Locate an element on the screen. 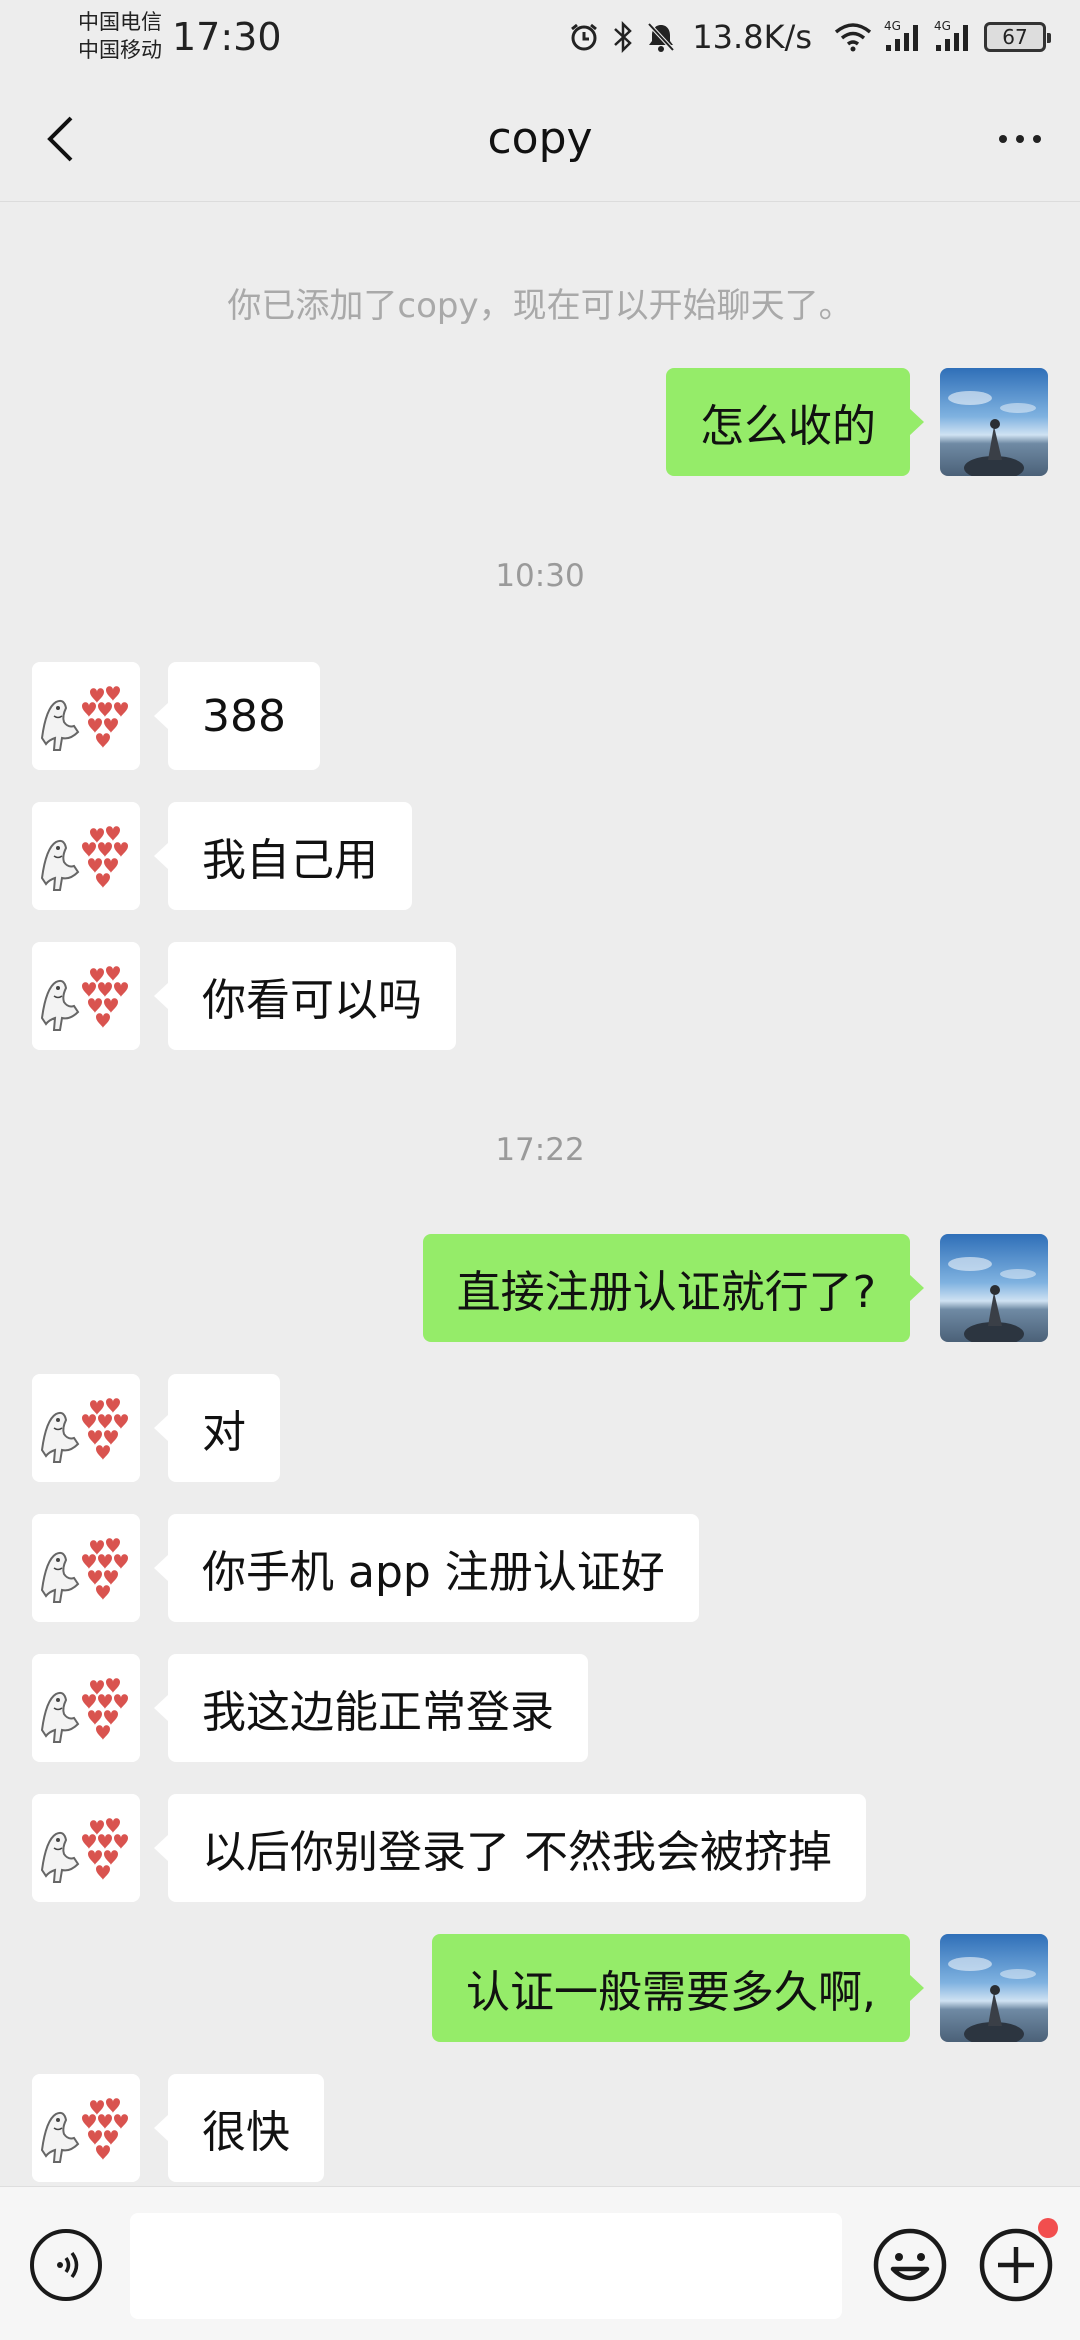 This screenshot has width=1080, height=2340. status-time: 17:30 is located at coordinates (227, 37).